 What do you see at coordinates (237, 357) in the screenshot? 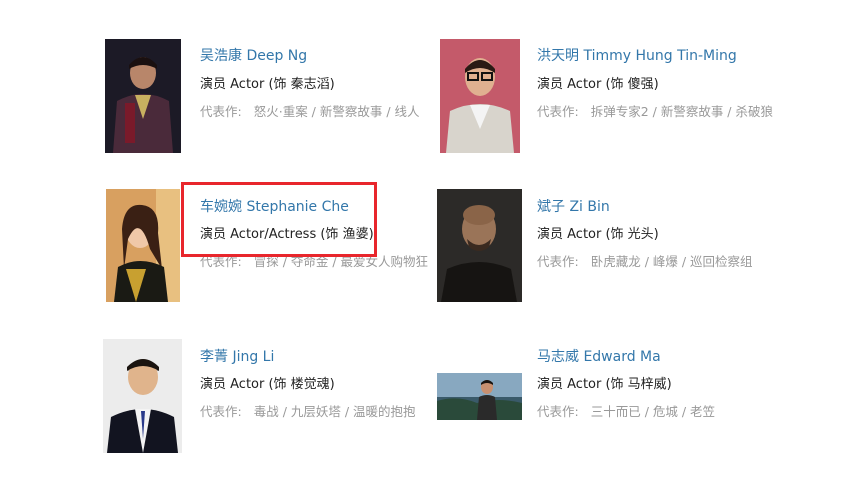
I see `actor-name-link: 李菁 Jing Li` at bounding box center [237, 357].